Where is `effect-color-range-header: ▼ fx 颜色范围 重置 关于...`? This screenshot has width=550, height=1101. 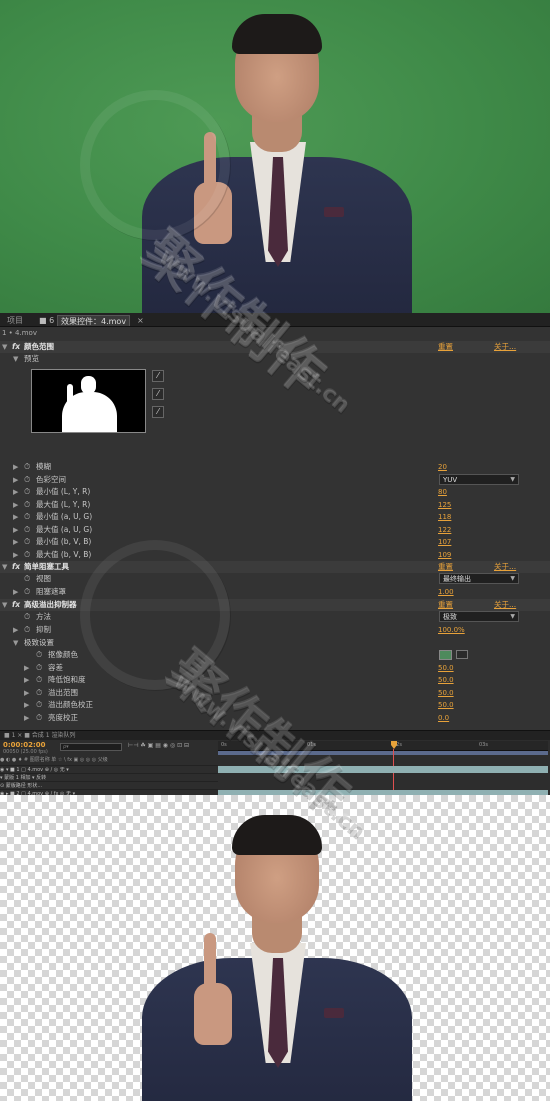
effect-color-range-header: ▼ fx 颜色范围 重置 关于... is located at coordinates (275, 347).